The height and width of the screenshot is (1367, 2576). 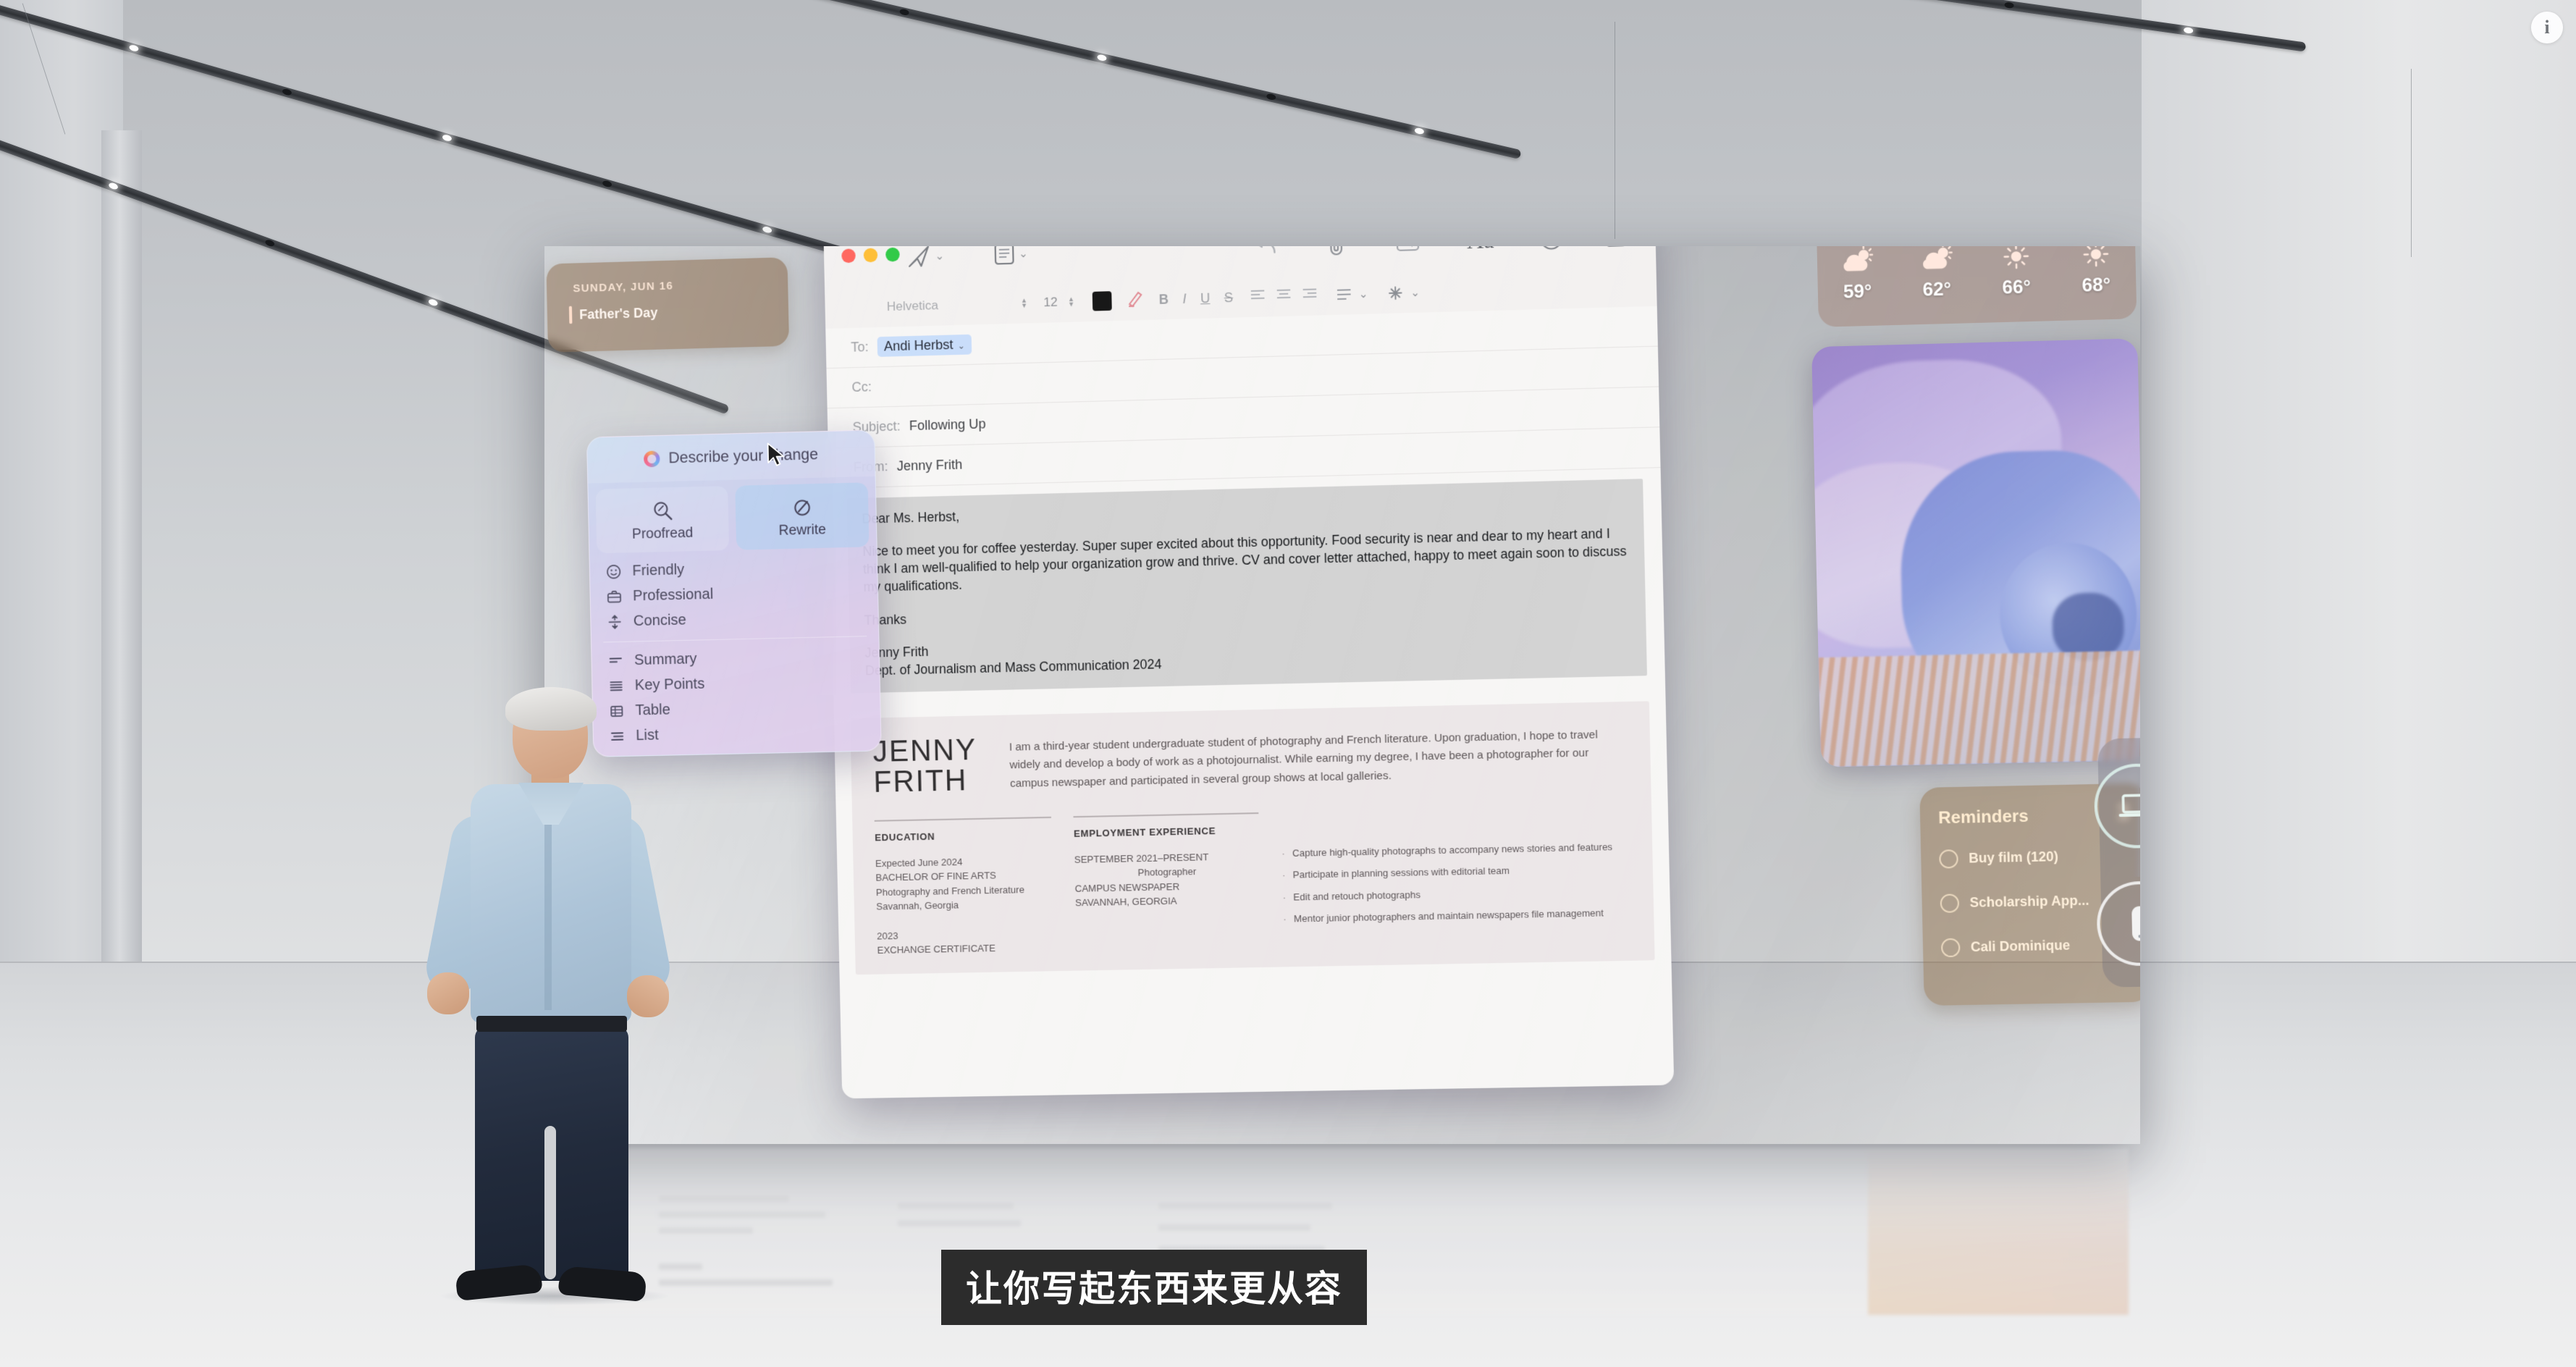 I want to click on tone-label: Friendly, so click(x=658, y=570).